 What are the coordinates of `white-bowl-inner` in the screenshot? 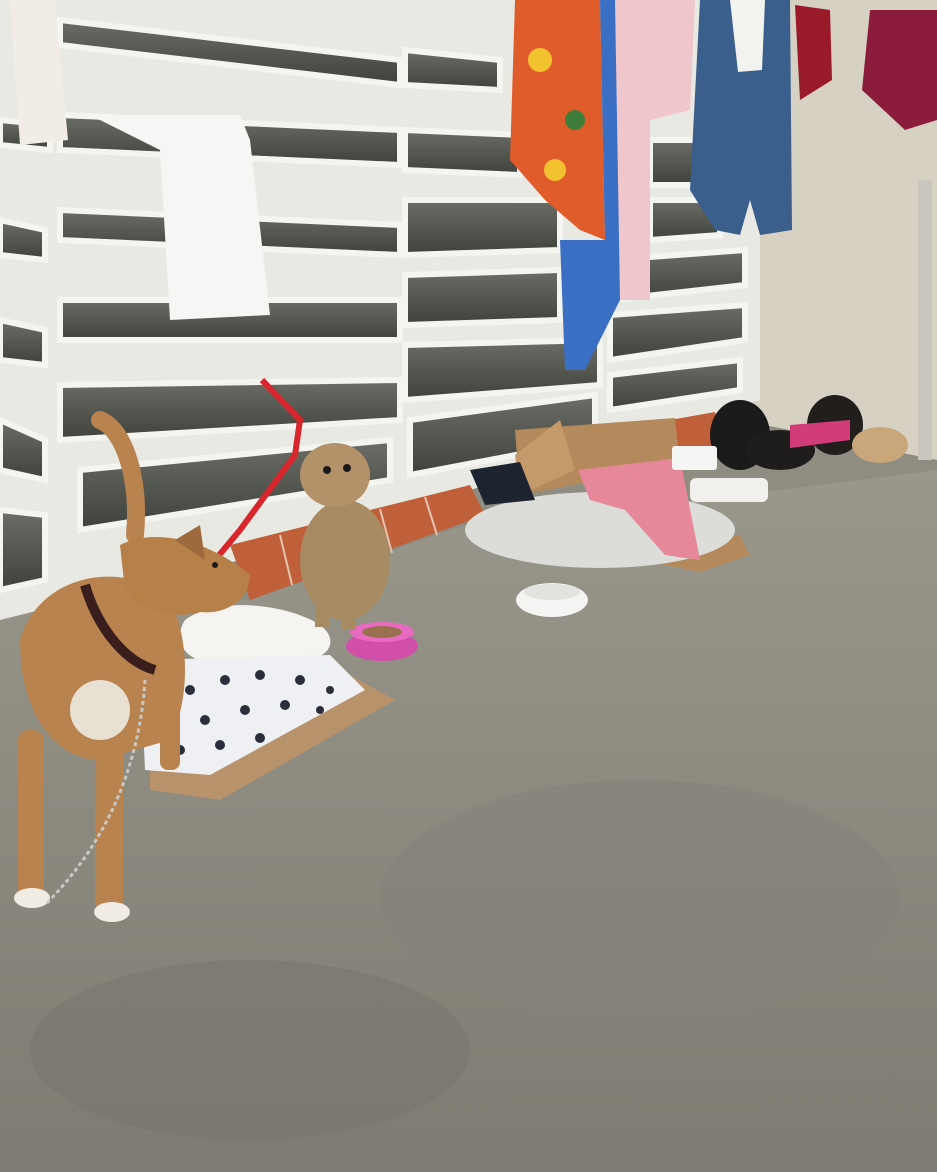 It's located at (552, 592).